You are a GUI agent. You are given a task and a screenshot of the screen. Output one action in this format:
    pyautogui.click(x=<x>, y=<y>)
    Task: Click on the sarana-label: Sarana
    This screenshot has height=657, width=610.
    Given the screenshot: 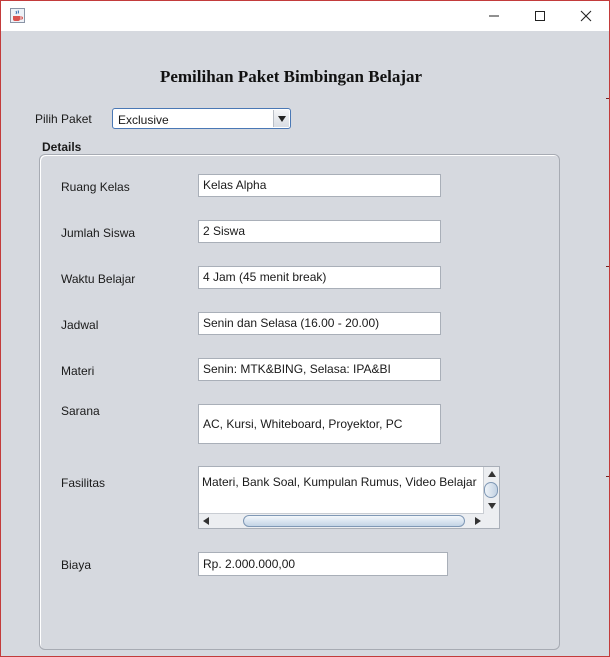 What is the action you would take?
    pyautogui.click(x=80, y=411)
    